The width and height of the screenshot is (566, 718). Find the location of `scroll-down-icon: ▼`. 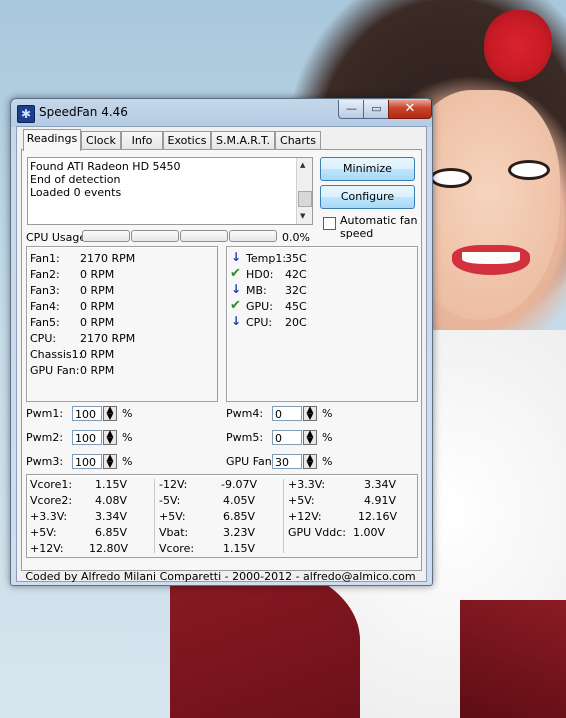

scroll-down-icon: ▼ is located at coordinates (302, 216).